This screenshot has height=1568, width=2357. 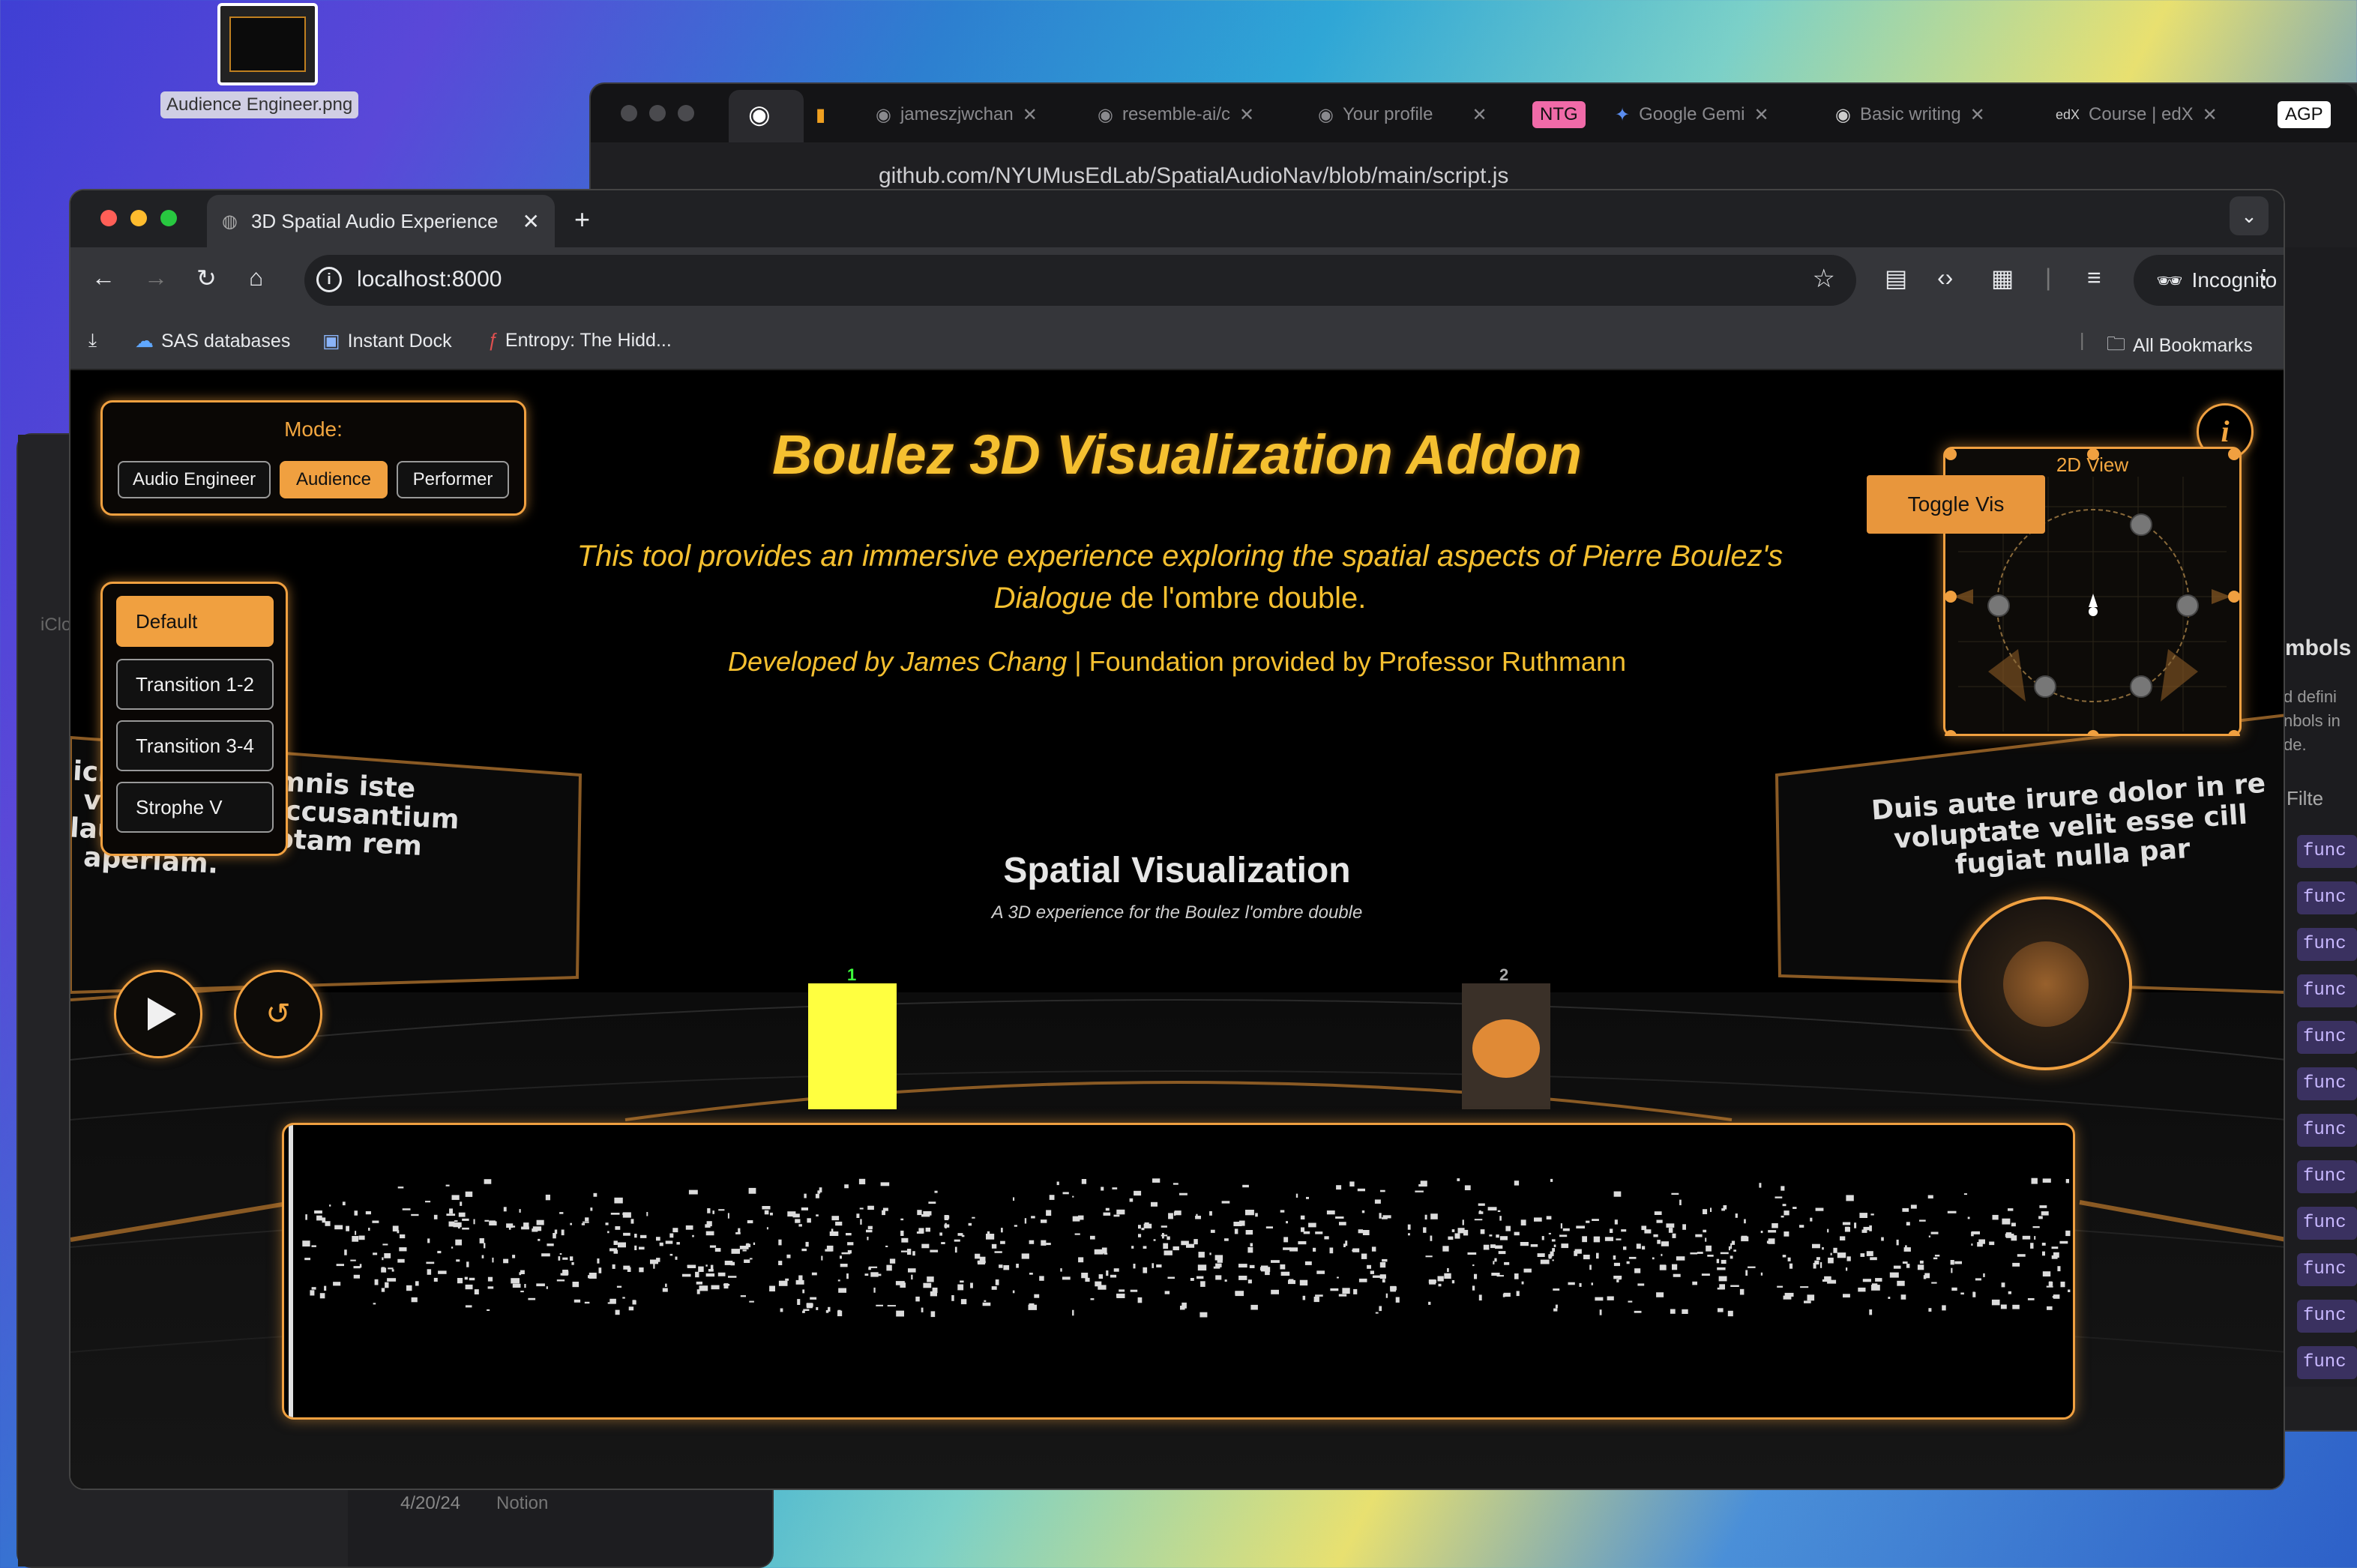 What do you see at coordinates (1824, 279) in the screenshot?
I see `bookmark-star-icon: ☆` at bounding box center [1824, 279].